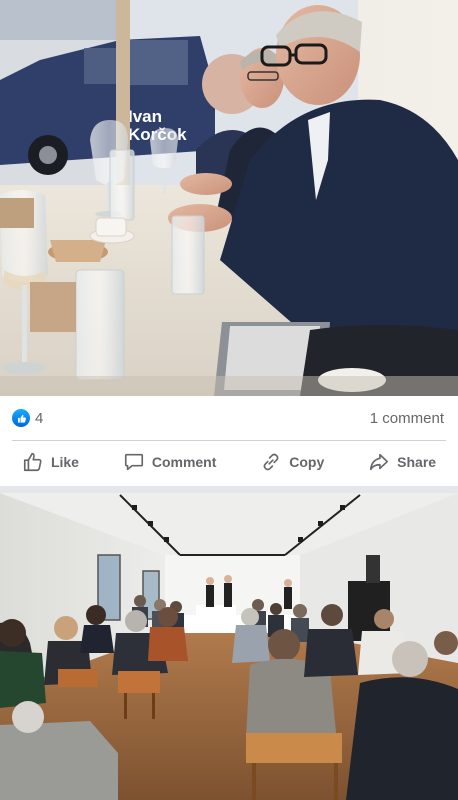 The width and height of the screenshot is (458, 800). What do you see at coordinates (39, 418) in the screenshot?
I see `reaction-count: 4` at bounding box center [39, 418].